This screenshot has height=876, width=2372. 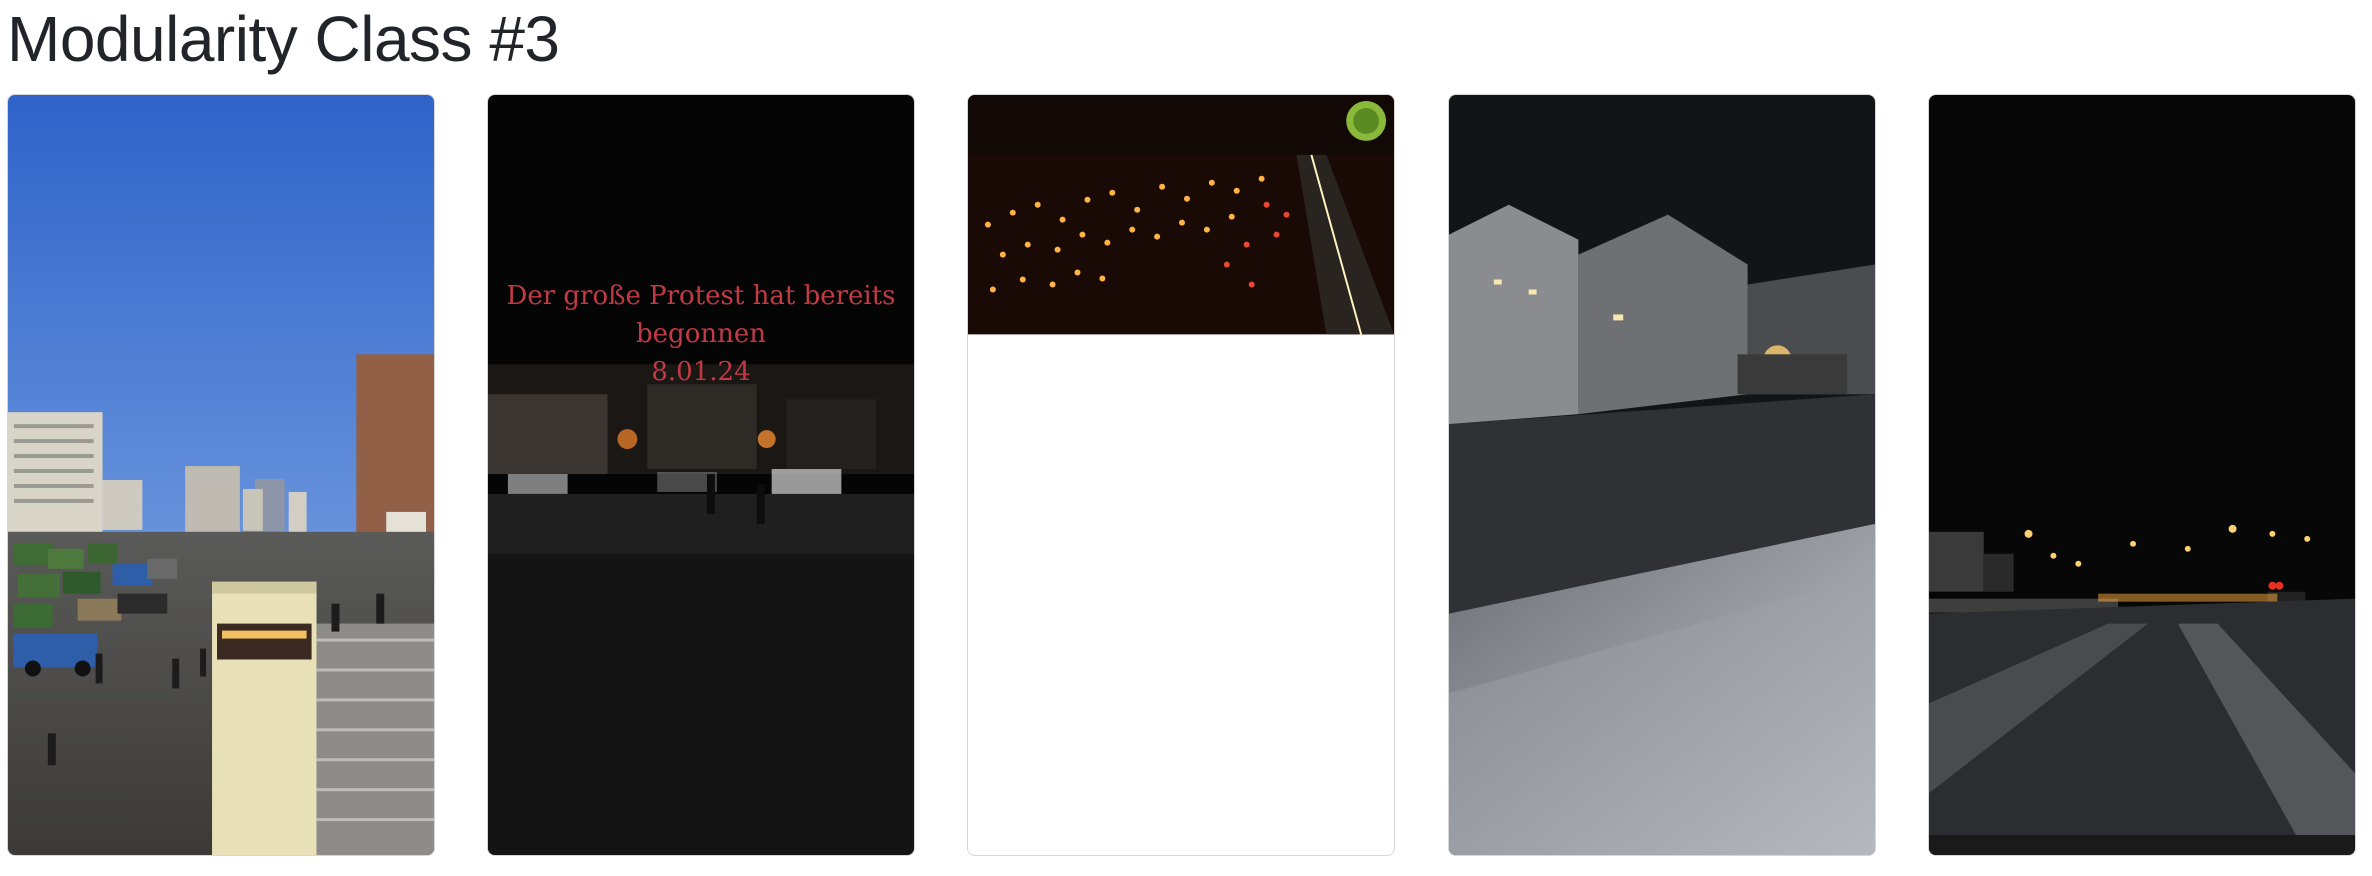 I want to click on overlay-text-line-2: begonnen, so click(x=701, y=334).